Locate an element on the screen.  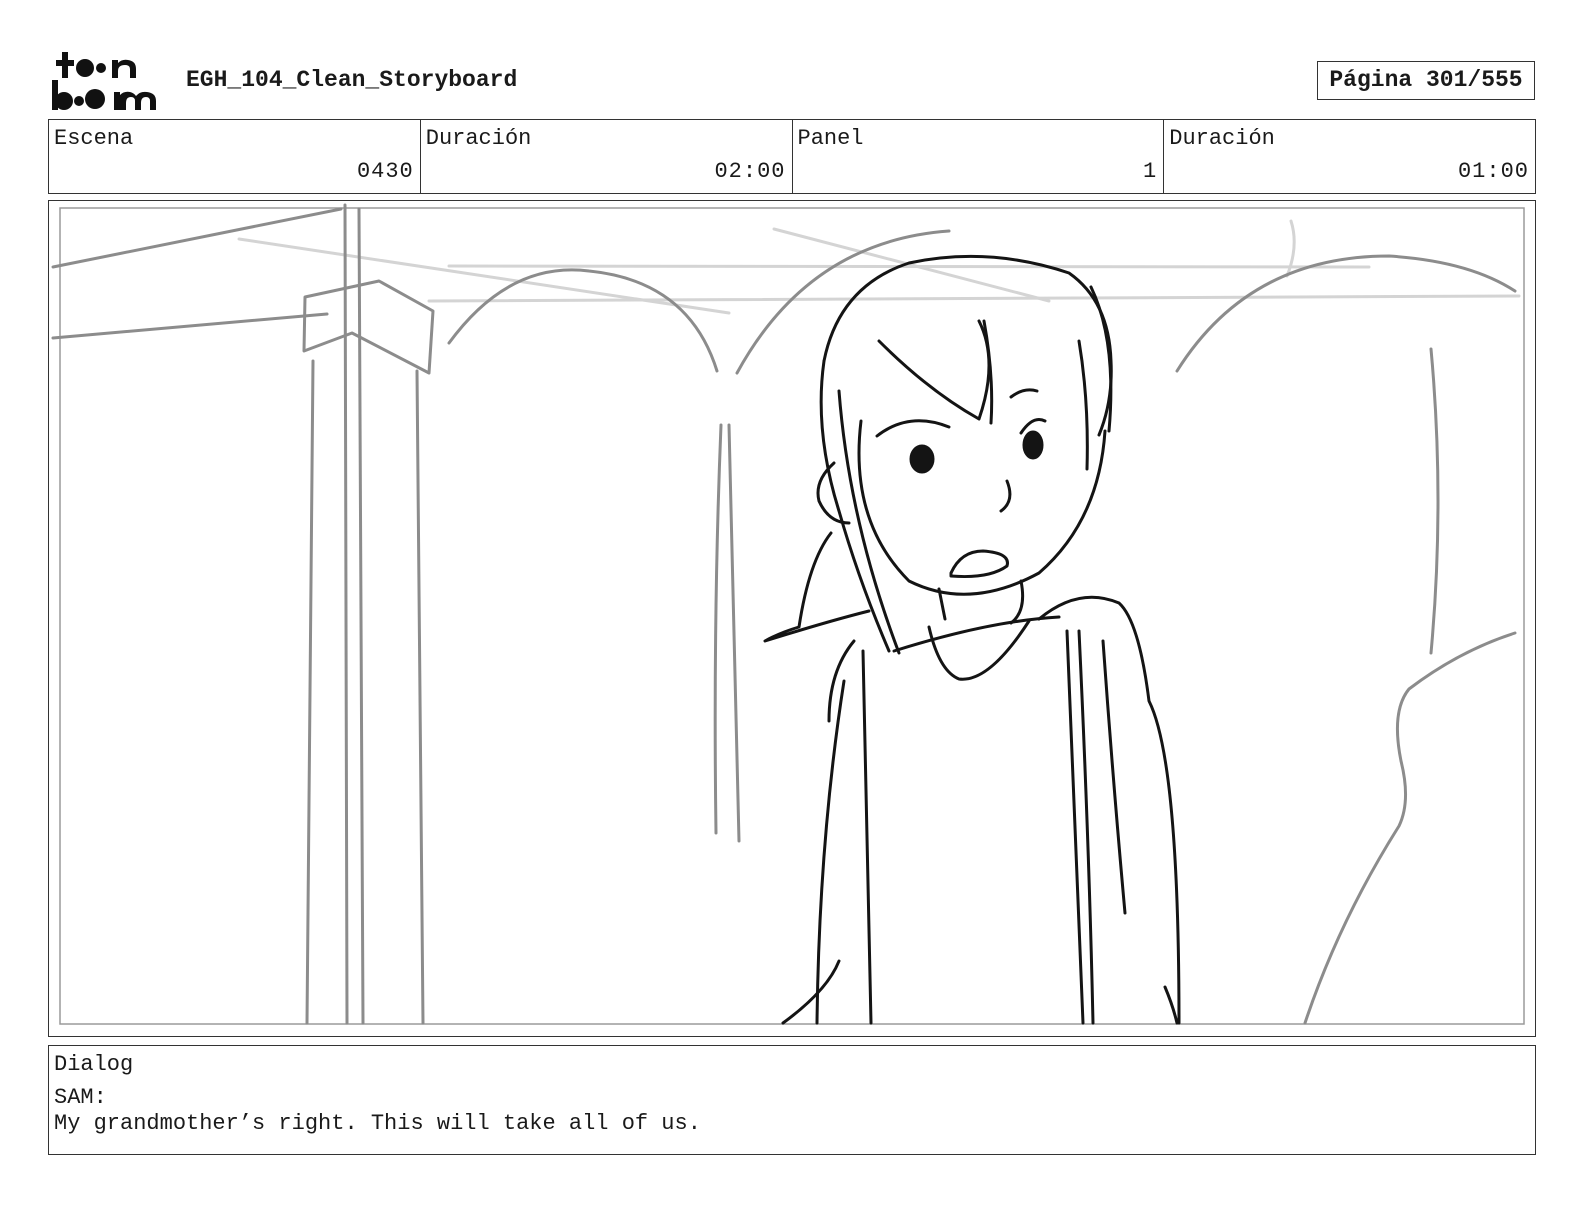
panel-duration-cell: Duración 01:00 is located at coordinates (1349, 156).